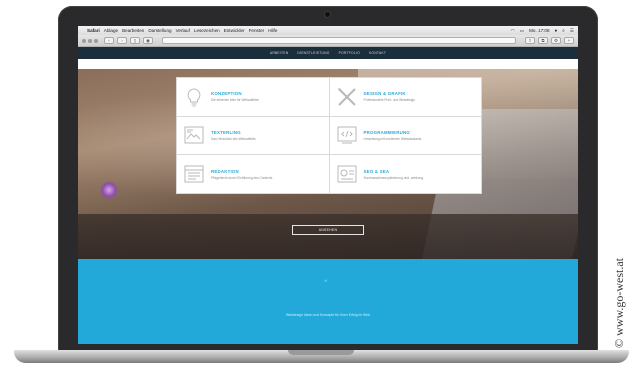 The height and width of the screenshot is (378, 640). I want to click on privacy-icon: ◉, so click(148, 40).